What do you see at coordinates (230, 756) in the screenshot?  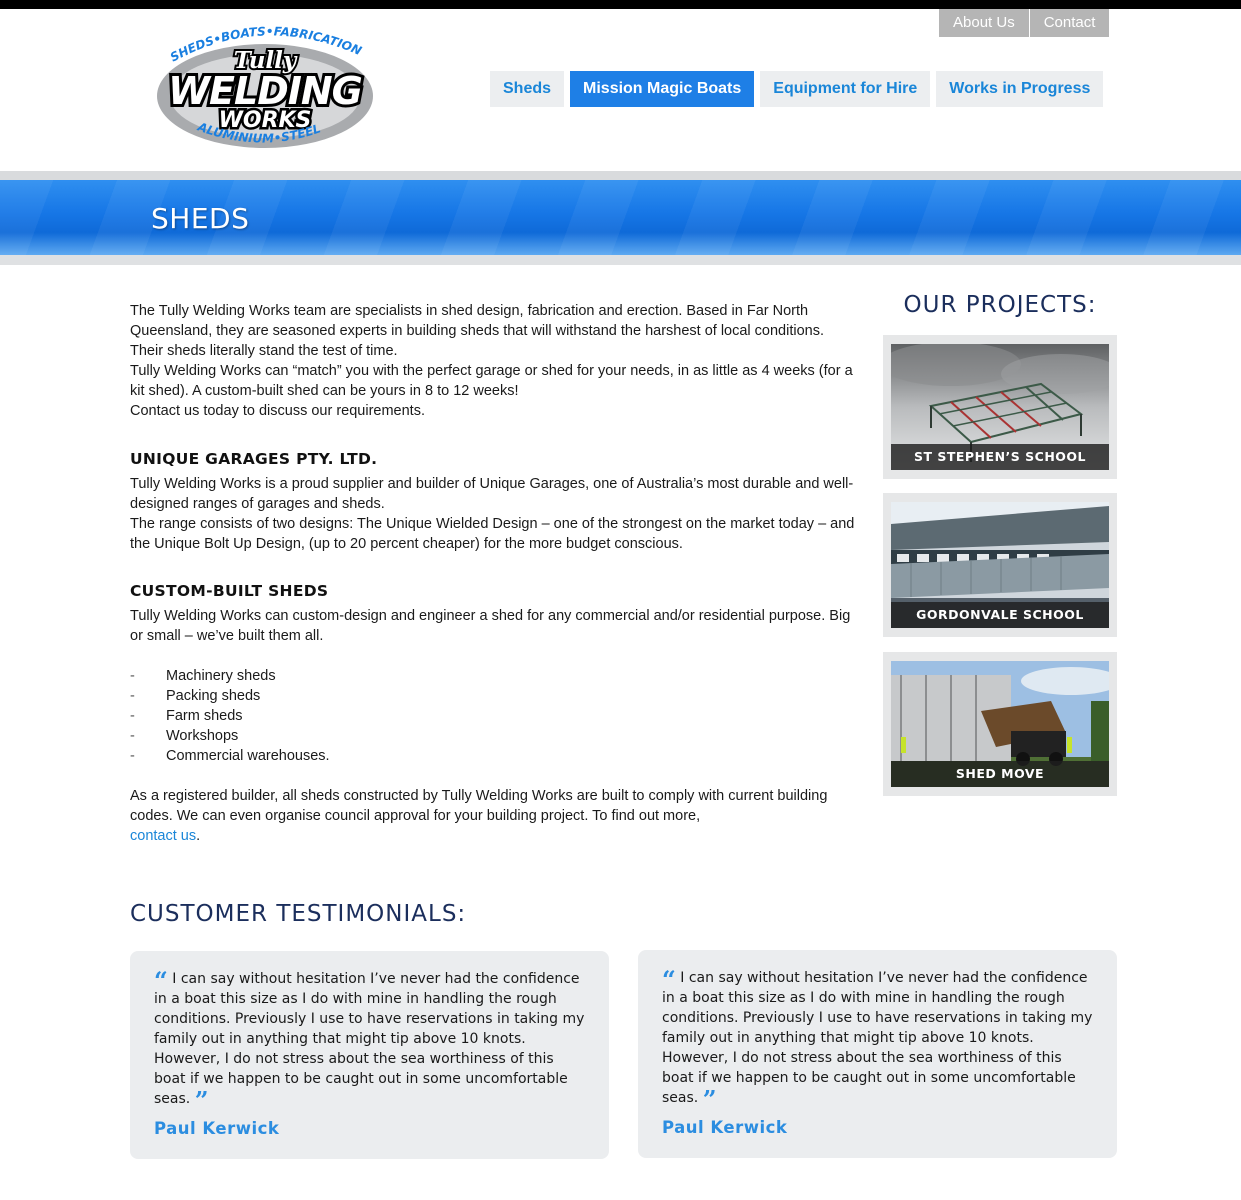 I see `list-item: - Commercial warehouses.` at bounding box center [230, 756].